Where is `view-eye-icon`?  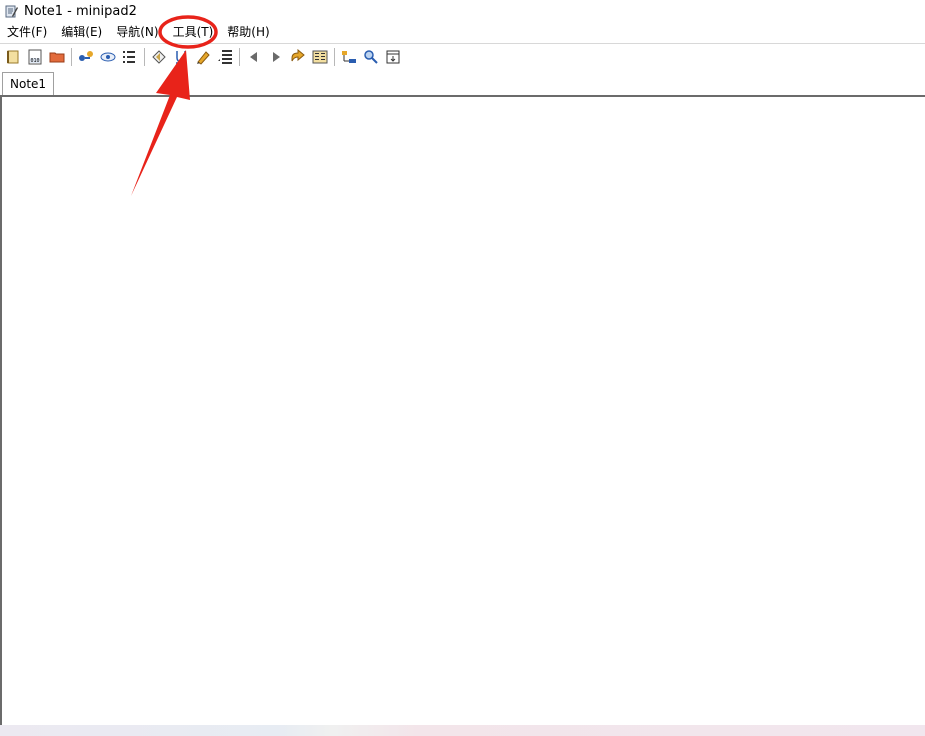 view-eye-icon is located at coordinates (108, 57).